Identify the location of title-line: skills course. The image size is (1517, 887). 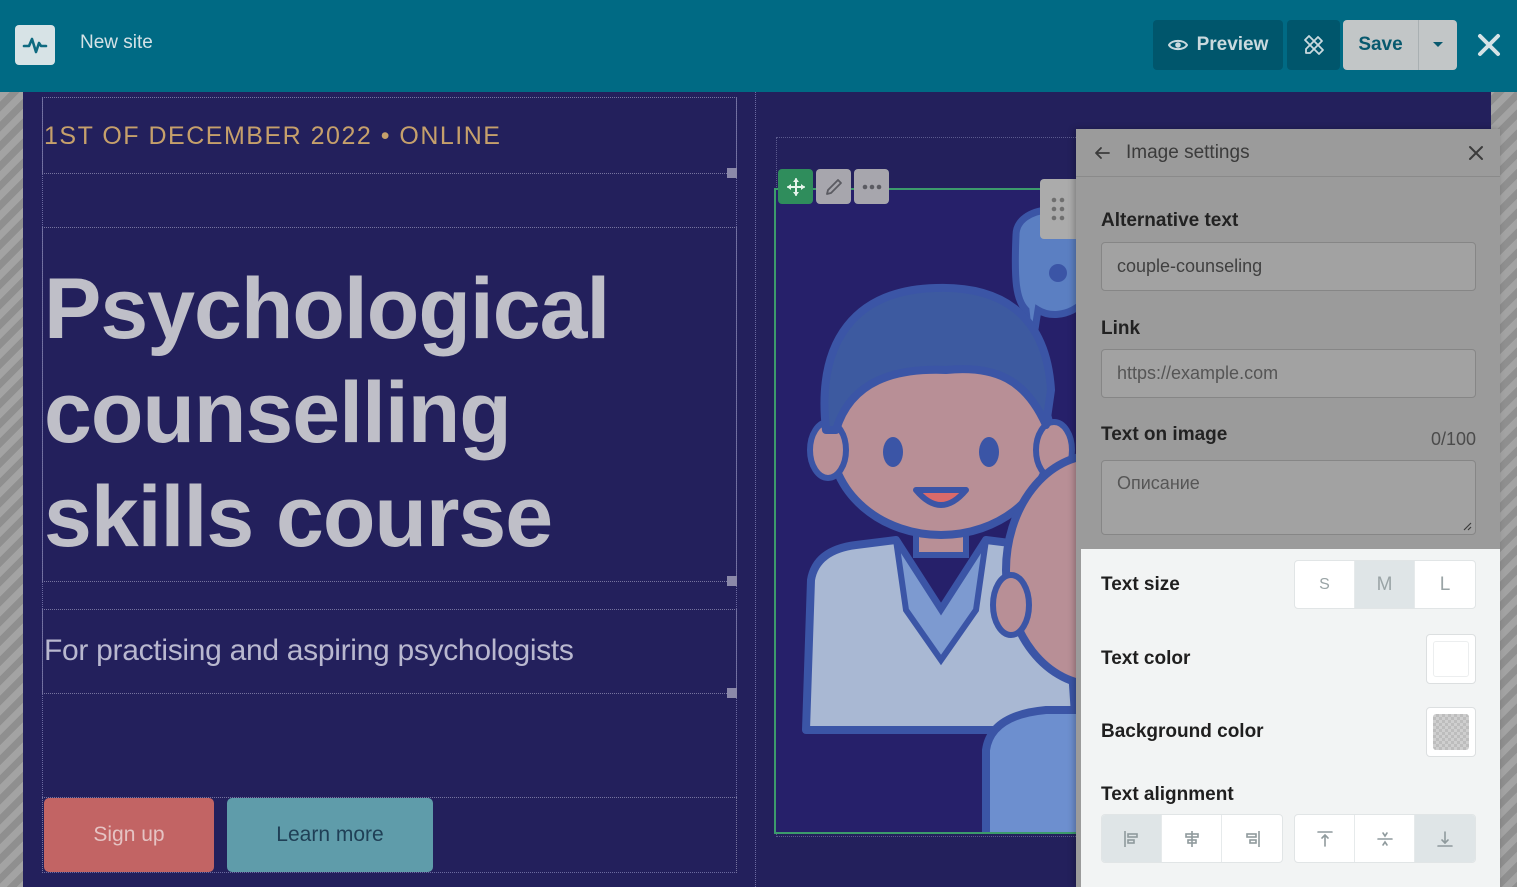
(298, 517).